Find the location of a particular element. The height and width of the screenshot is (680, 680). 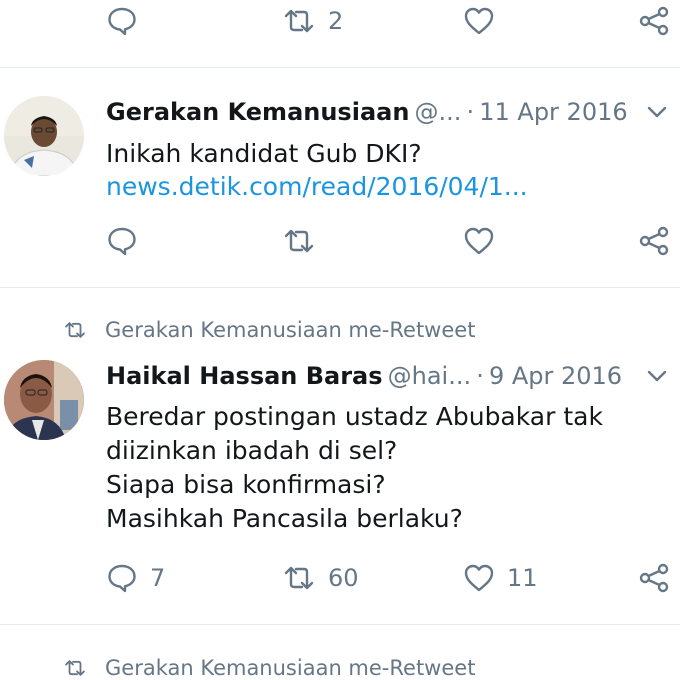

tweet-date: 9 Apr 2016 is located at coordinates (555, 376).